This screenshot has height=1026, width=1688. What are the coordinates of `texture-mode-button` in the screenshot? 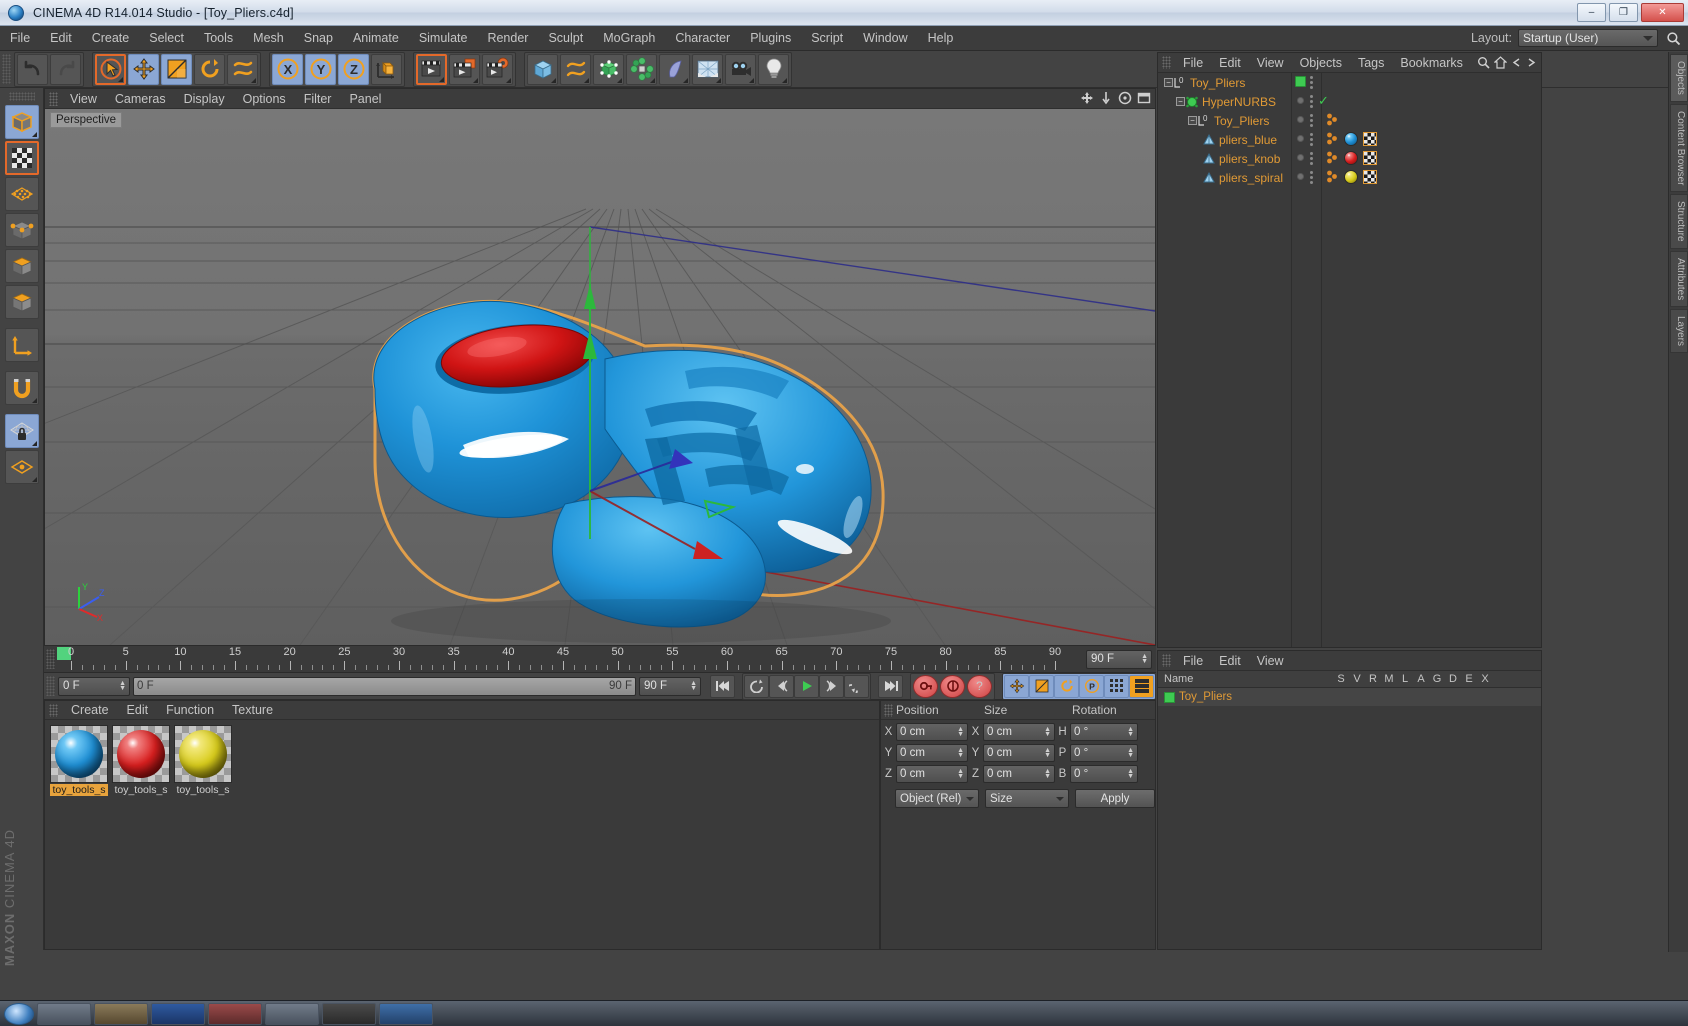 It's located at (21, 158).